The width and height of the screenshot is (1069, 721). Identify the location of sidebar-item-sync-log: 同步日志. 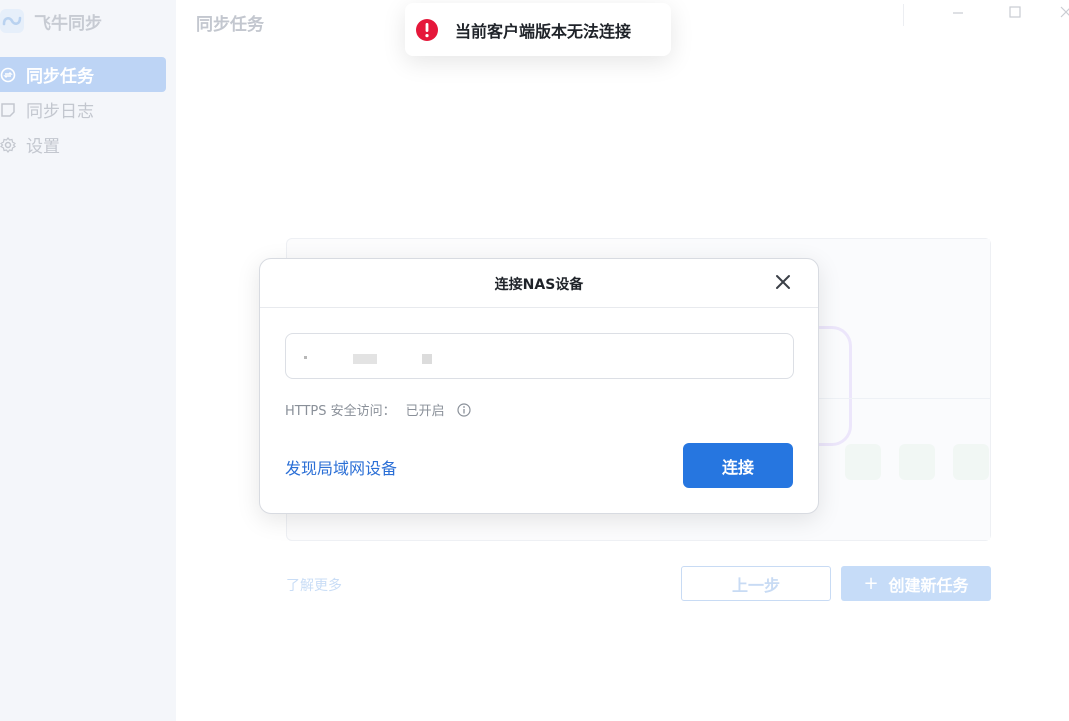
(83, 109).